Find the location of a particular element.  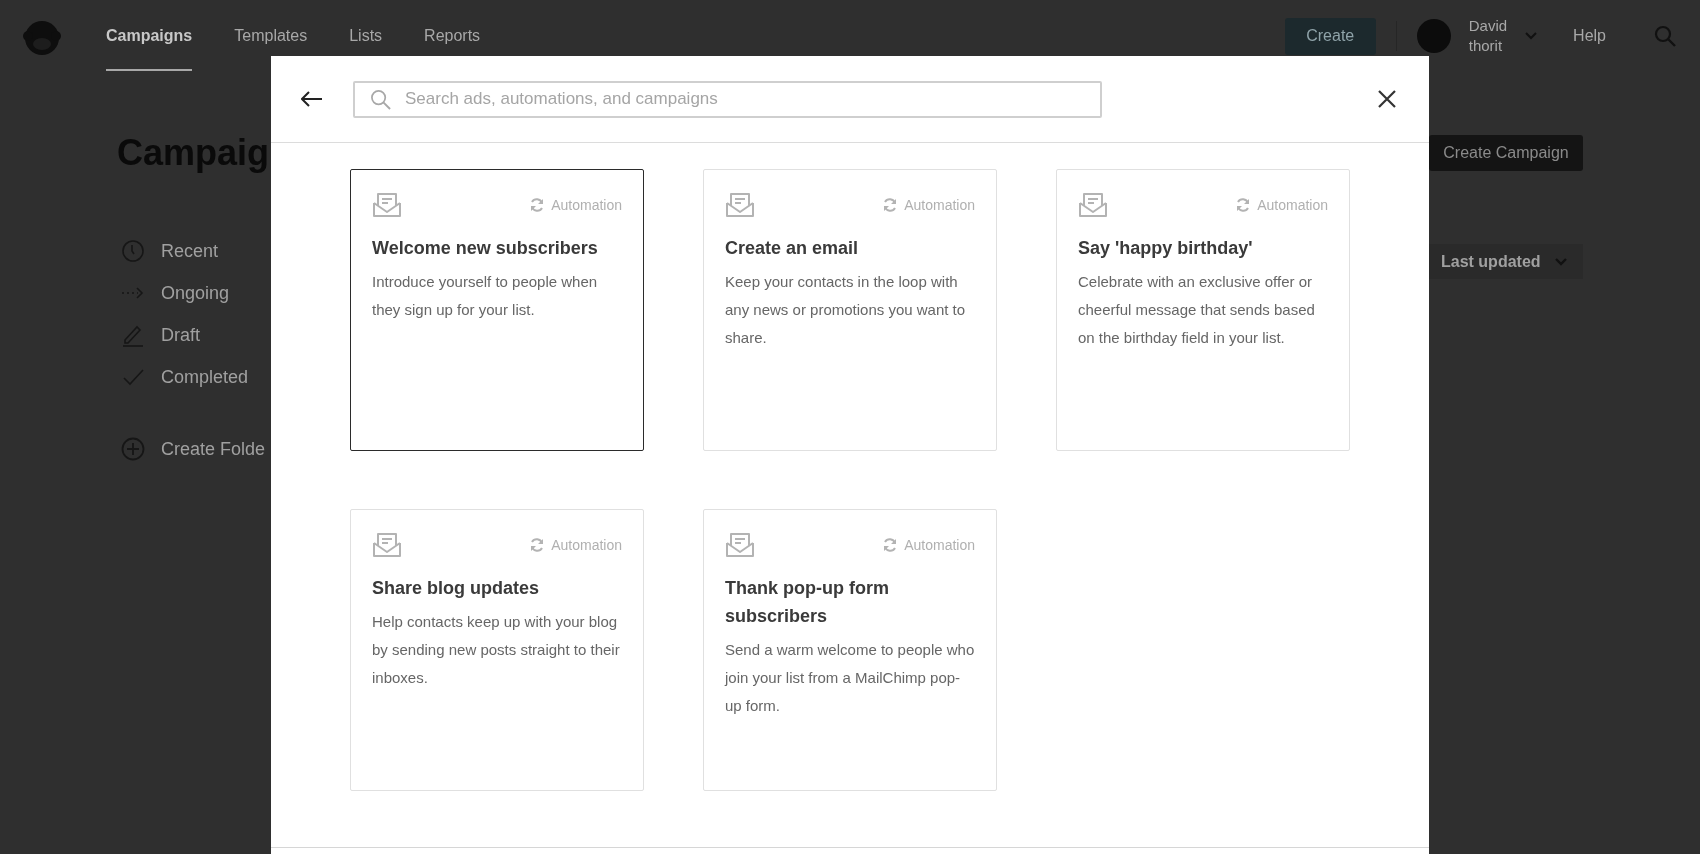

create-campaign-button: Create Campaign is located at coordinates (1506, 153).